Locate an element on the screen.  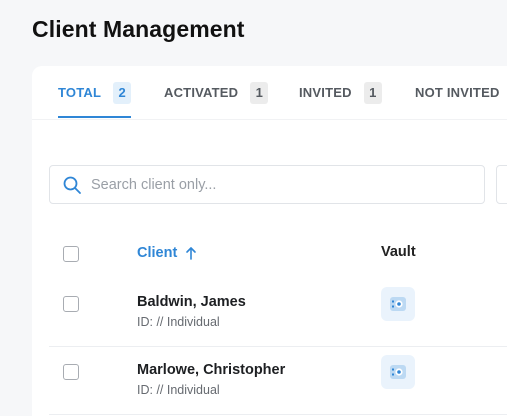
tab-total: TOTAL 2 is located at coordinates (95, 100).